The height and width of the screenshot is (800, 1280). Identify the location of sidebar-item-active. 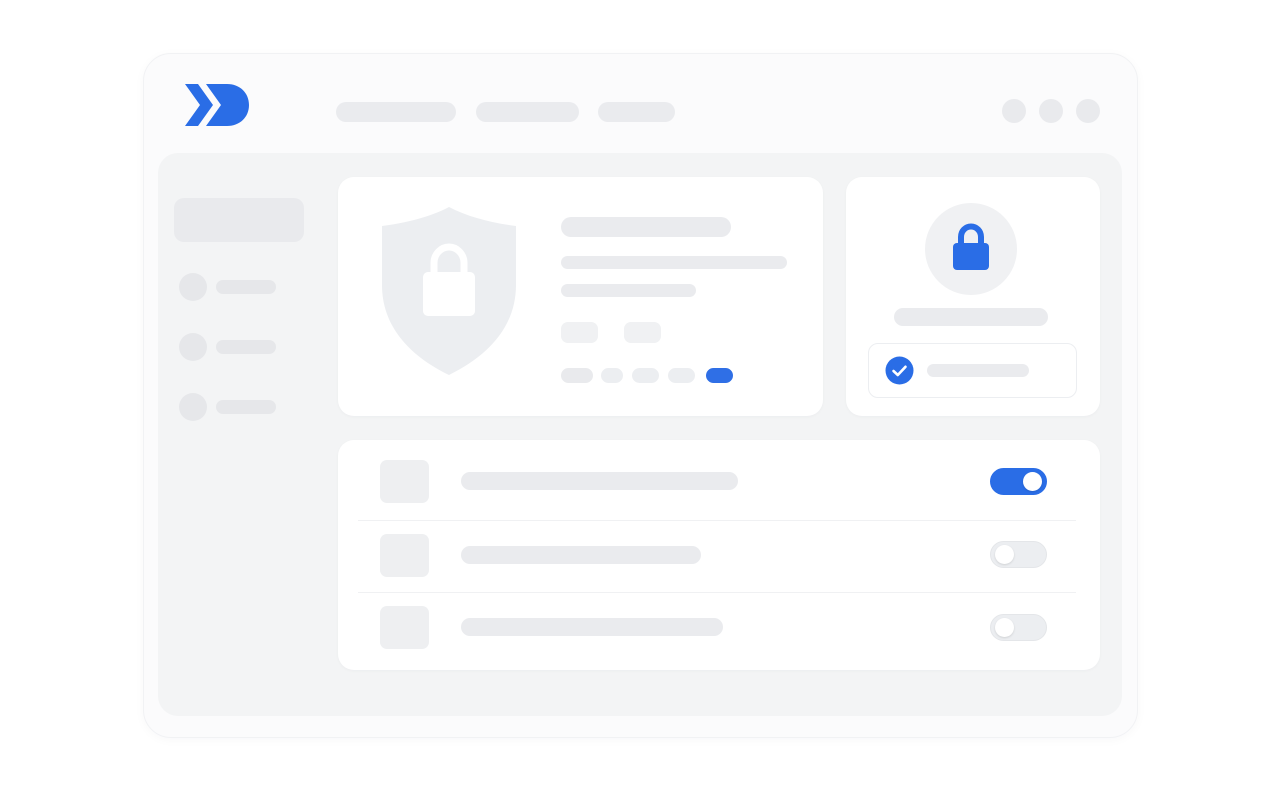
(239, 220).